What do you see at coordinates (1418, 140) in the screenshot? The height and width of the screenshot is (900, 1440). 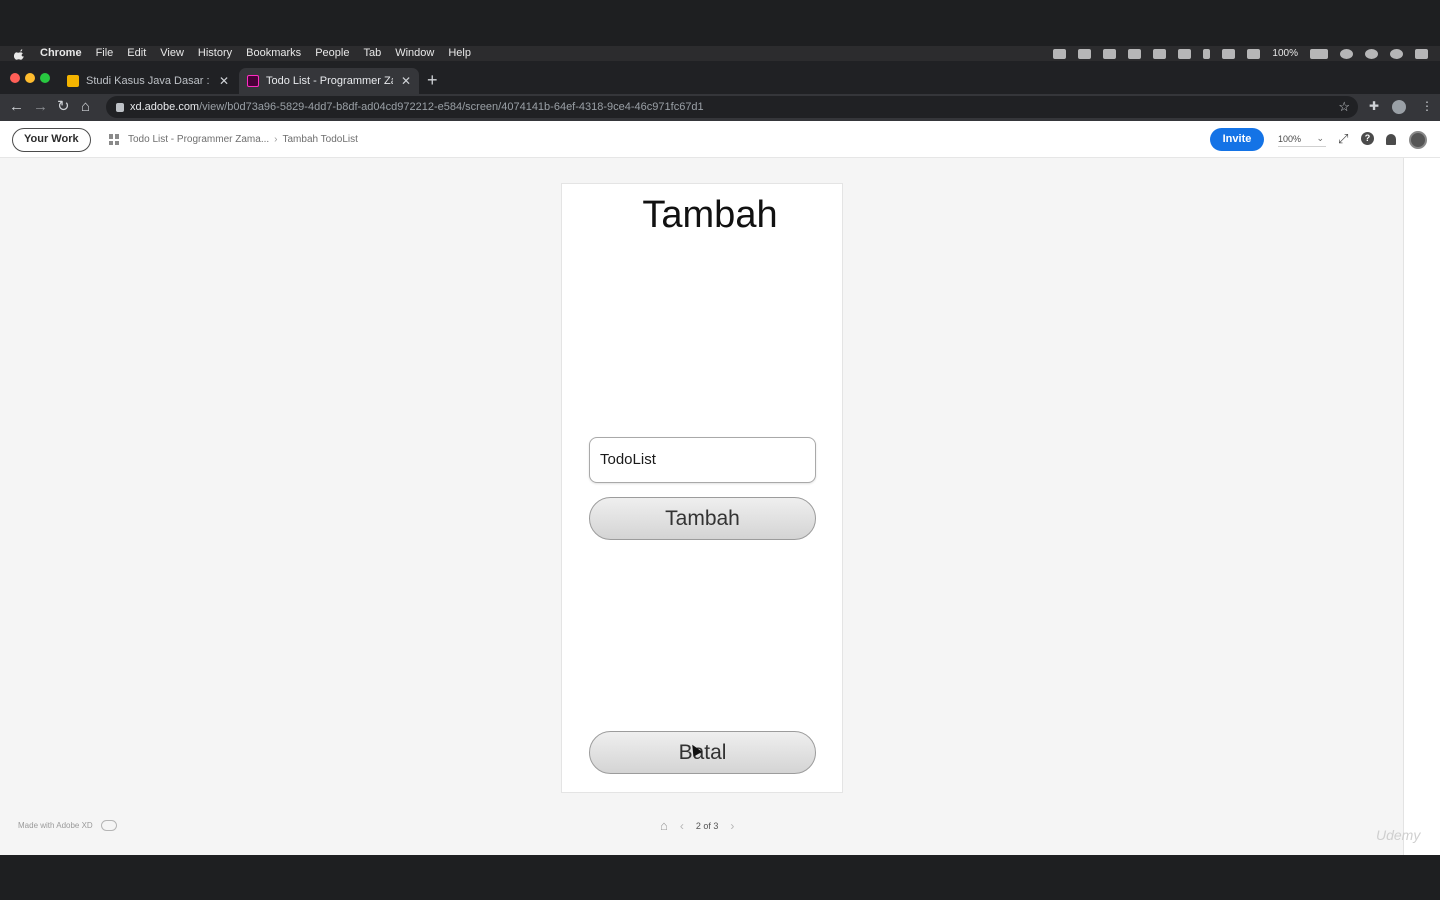 I see `avatar` at bounding box center [1418, 140].